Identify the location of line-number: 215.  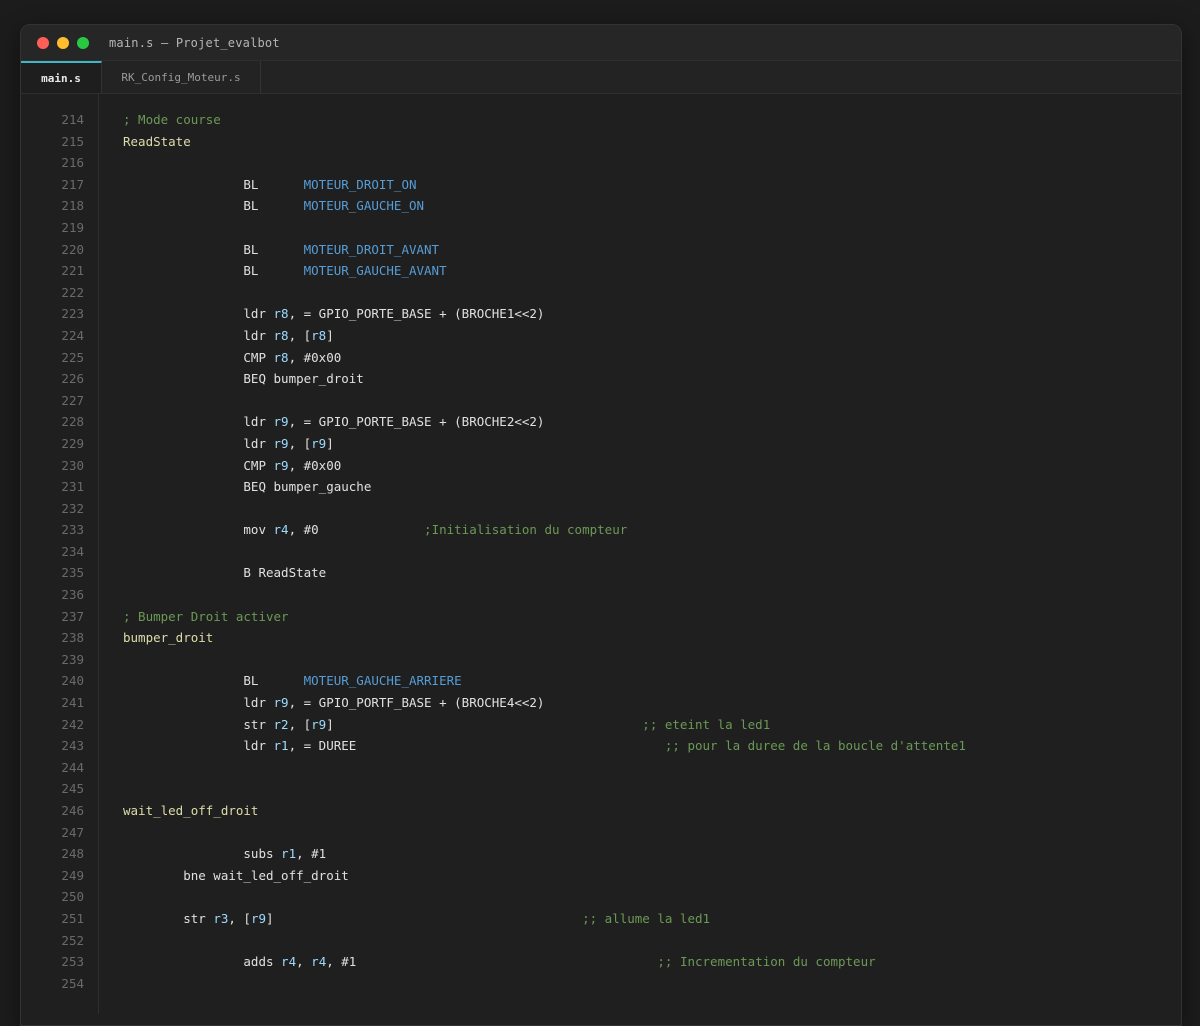
(72, 141).